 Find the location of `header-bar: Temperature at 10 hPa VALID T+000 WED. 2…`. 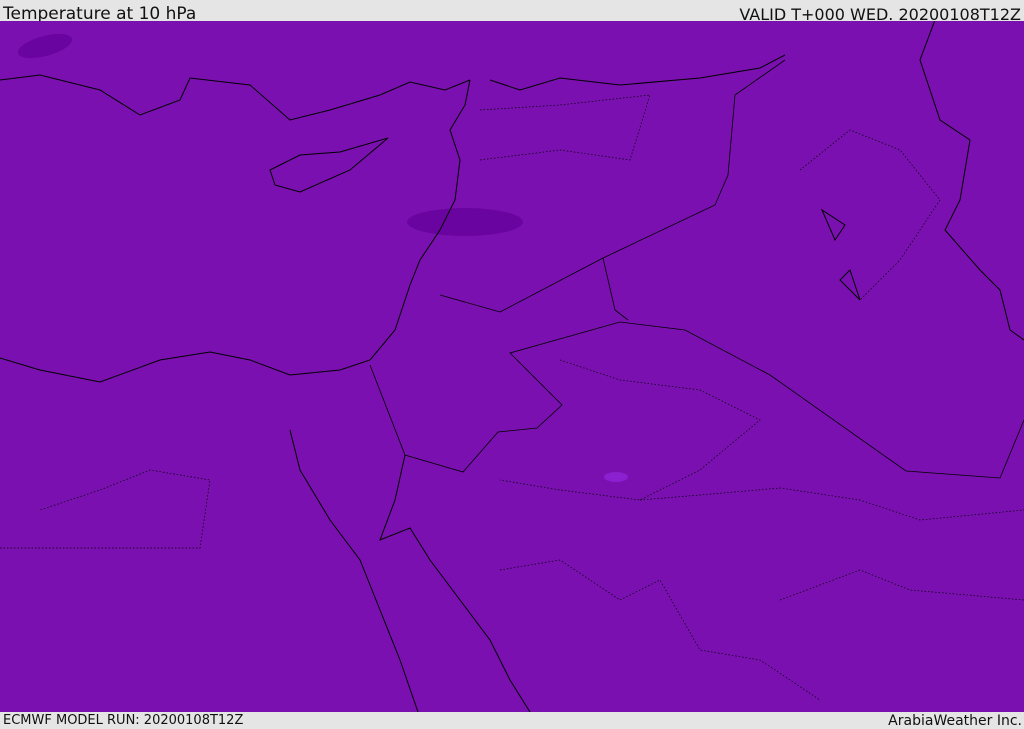

header-bar: Temperature at 10 hPa VALID T+000 WED. 2… is located at coordinates (512, 12).